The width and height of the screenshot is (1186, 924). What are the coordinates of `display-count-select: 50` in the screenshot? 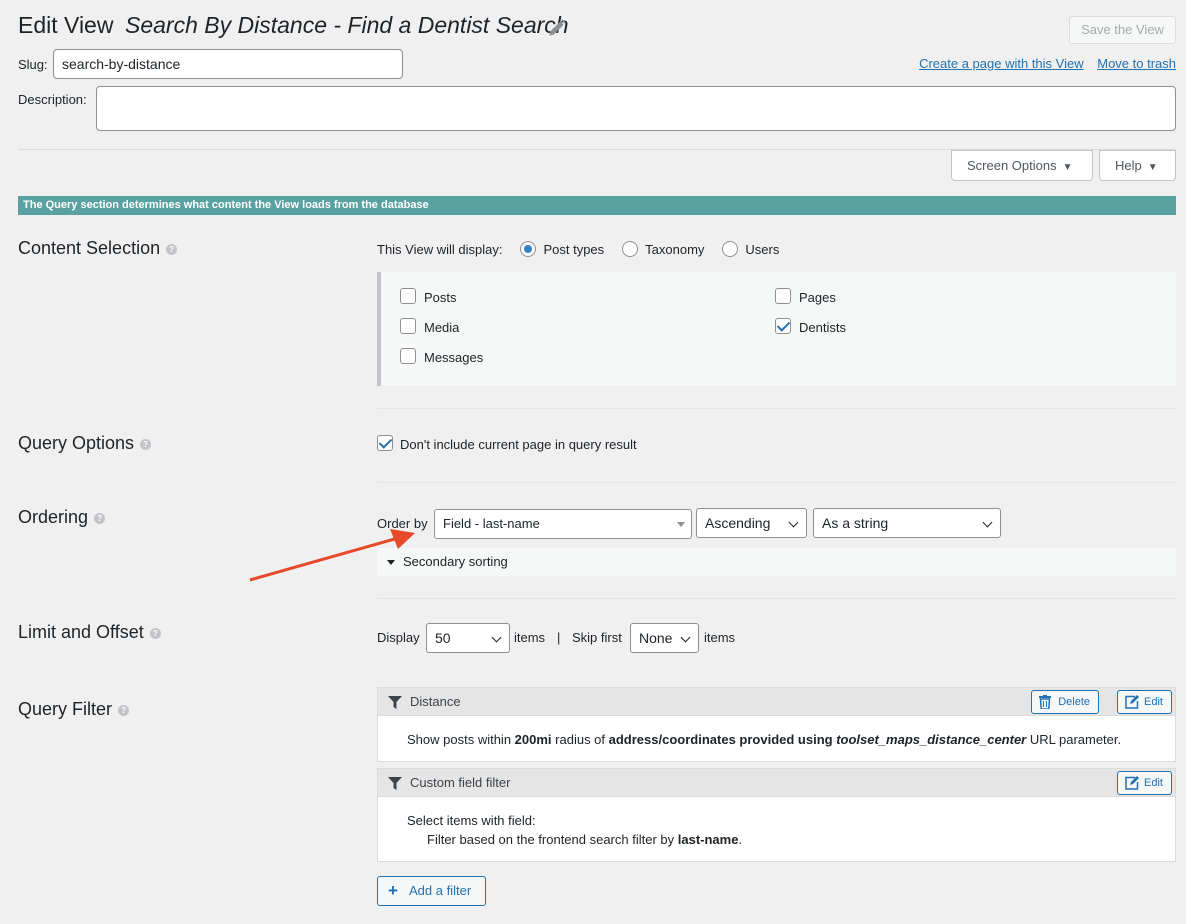 It's located at (468, 638).